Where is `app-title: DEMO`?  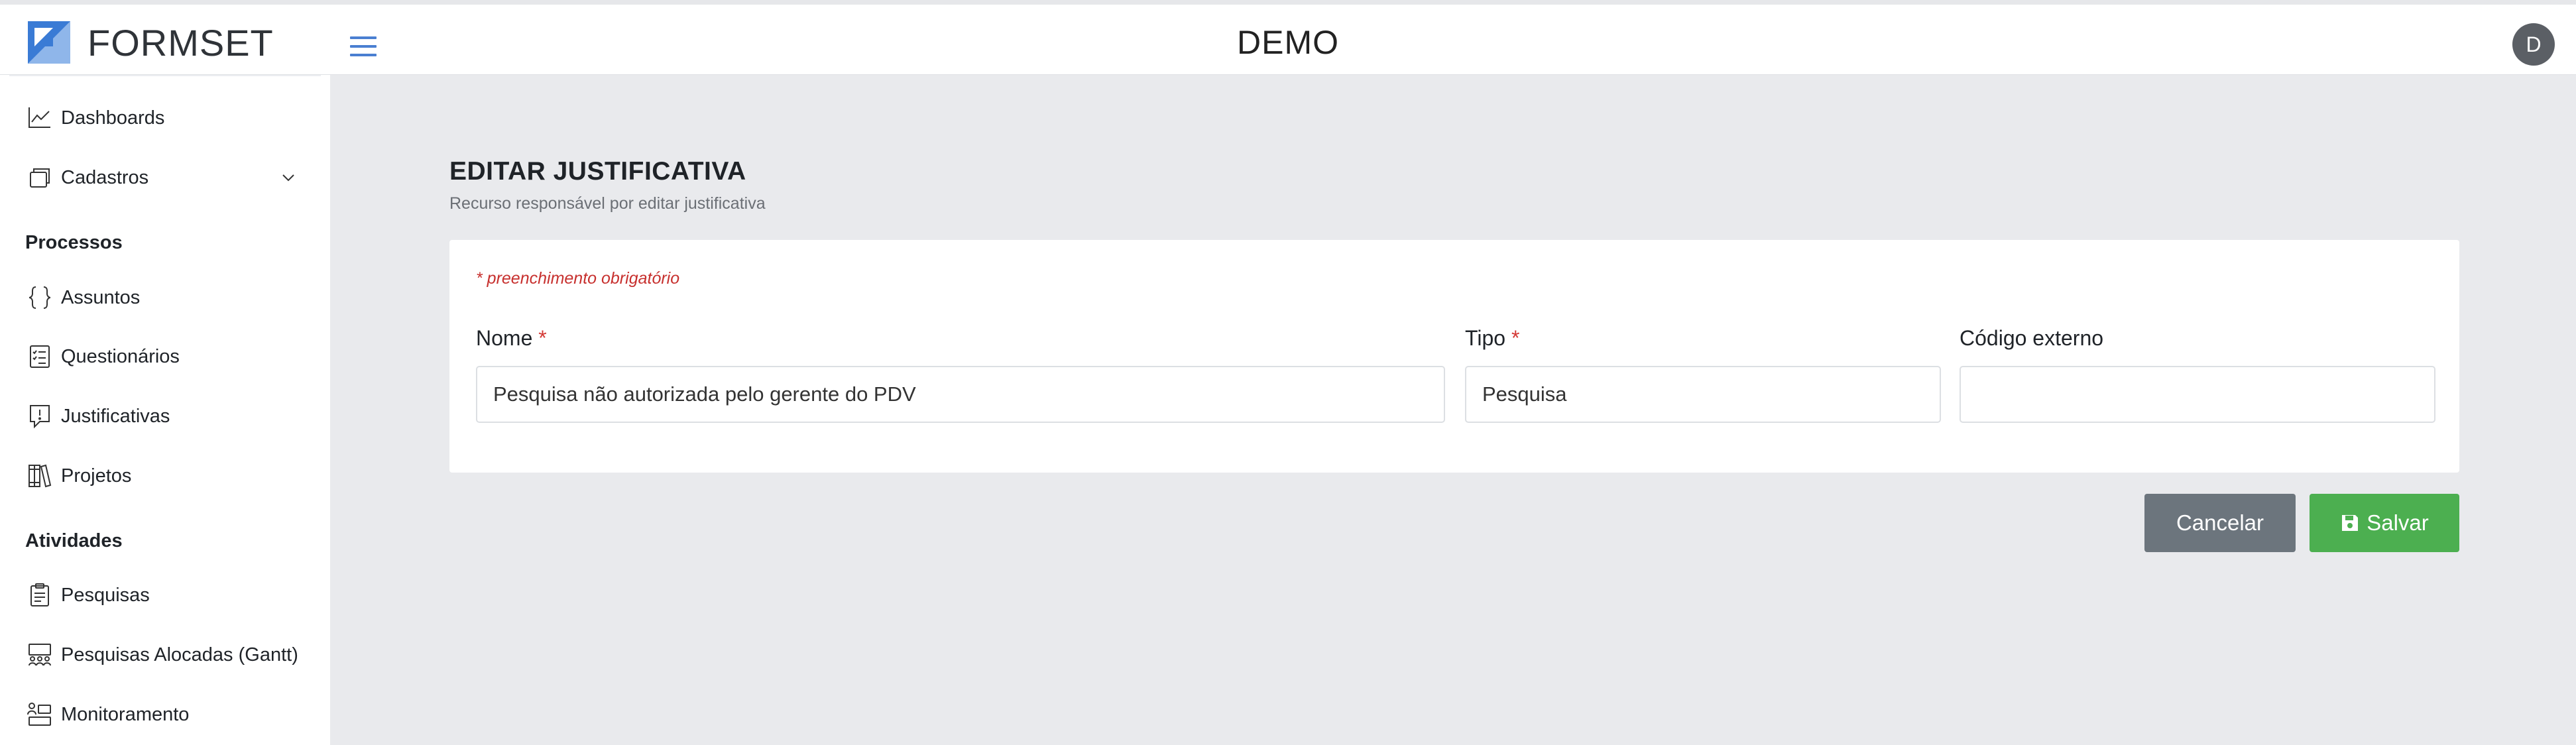
app-title: DEMO is located at coordinates (1288, 42).